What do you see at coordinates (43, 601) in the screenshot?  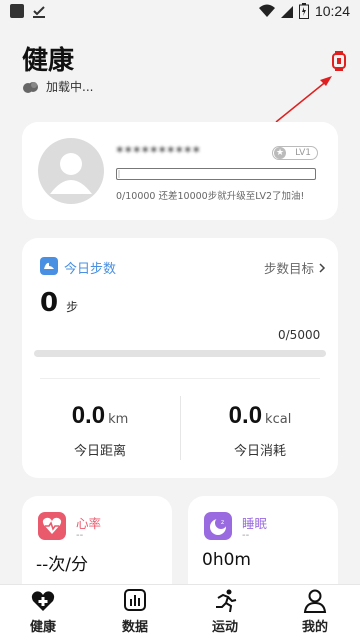 I see `heart-plus-icon` at bounding box center [43, 601].